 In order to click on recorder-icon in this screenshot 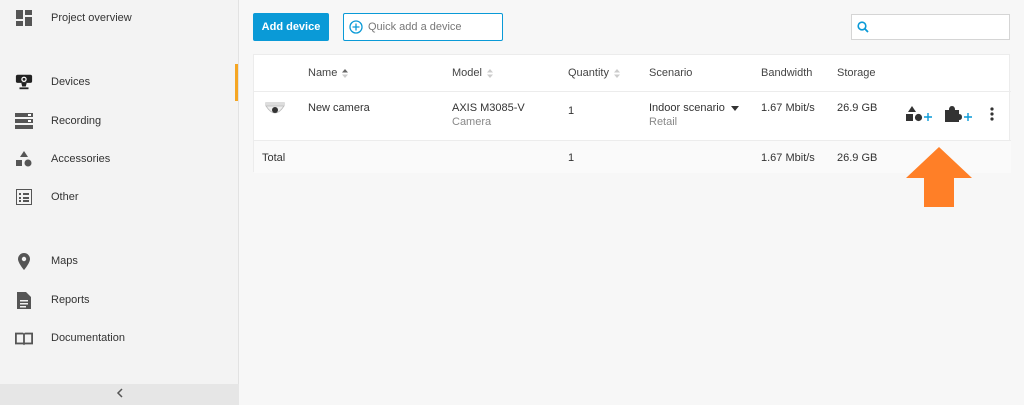, I will do `click(24, 121)`.